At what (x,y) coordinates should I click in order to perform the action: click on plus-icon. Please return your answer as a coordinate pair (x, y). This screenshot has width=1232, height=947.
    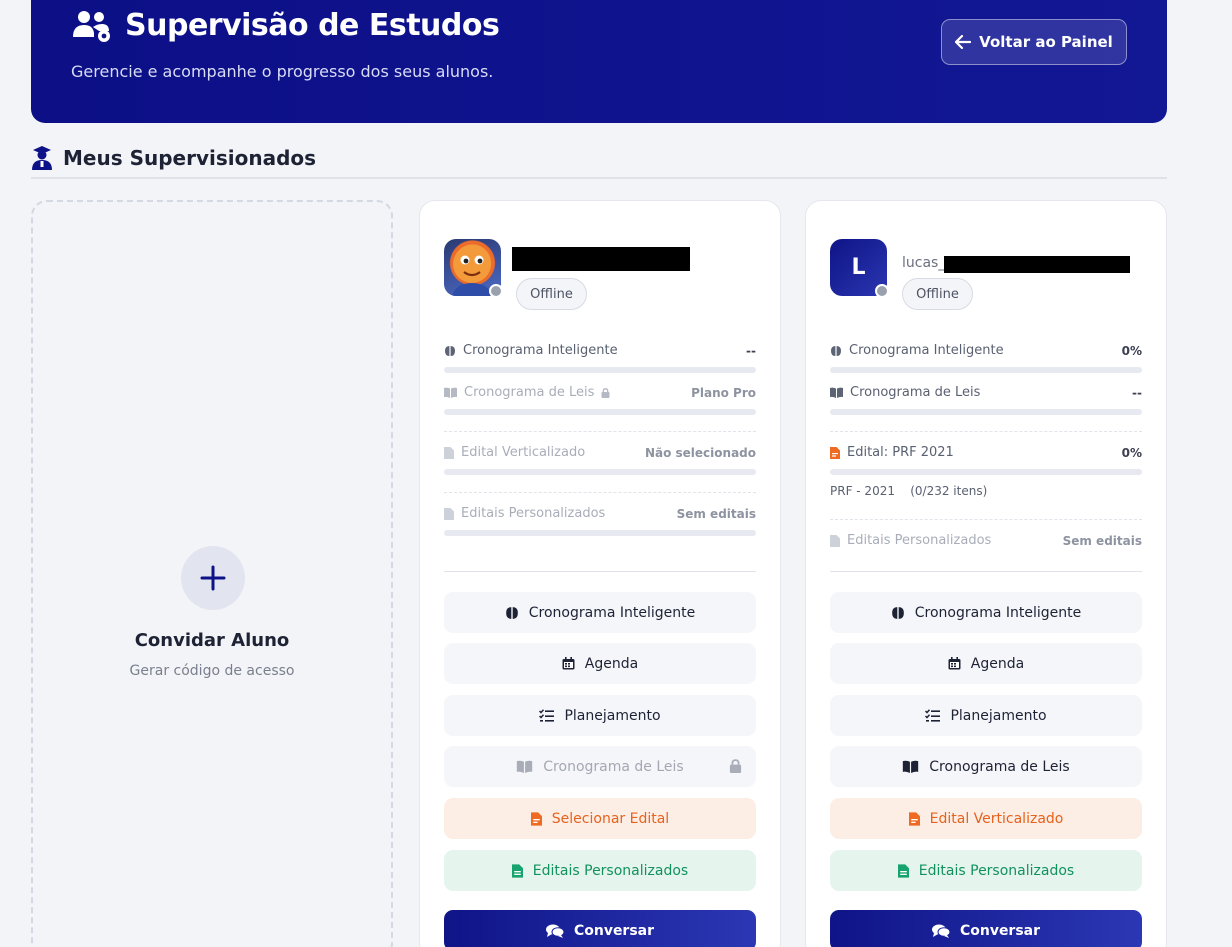
    Looking at the image, I should click on (213, 578).